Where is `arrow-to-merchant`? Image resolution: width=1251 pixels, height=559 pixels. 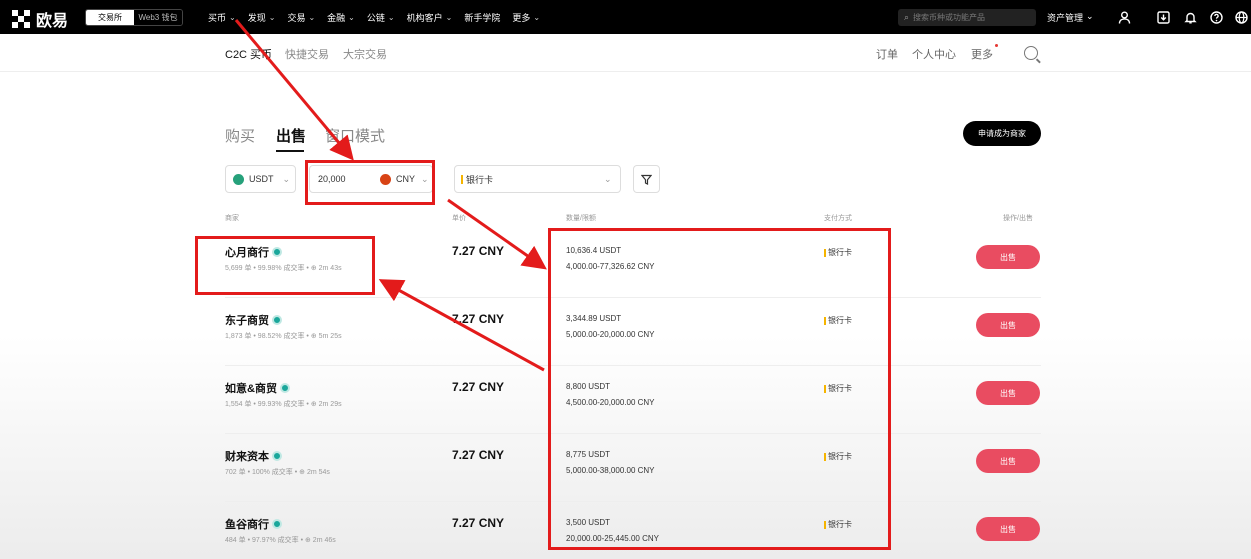
arrow-to-merchant is located at coordinates (461, 325).